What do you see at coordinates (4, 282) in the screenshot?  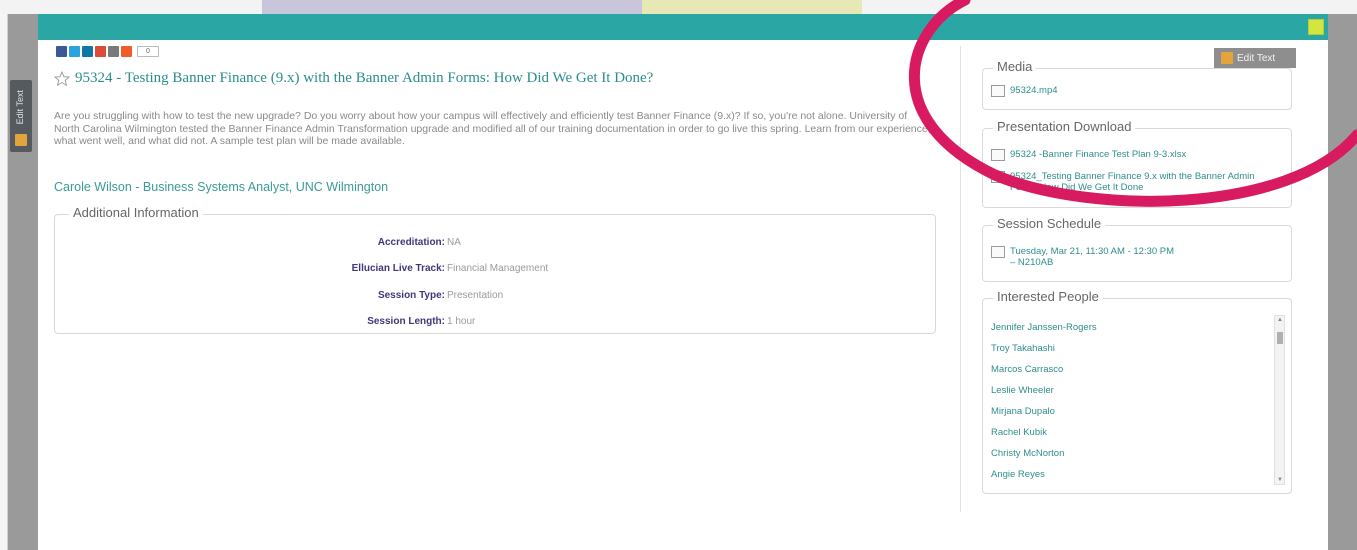 I see `page-edge` at bounding box center [4, 282].